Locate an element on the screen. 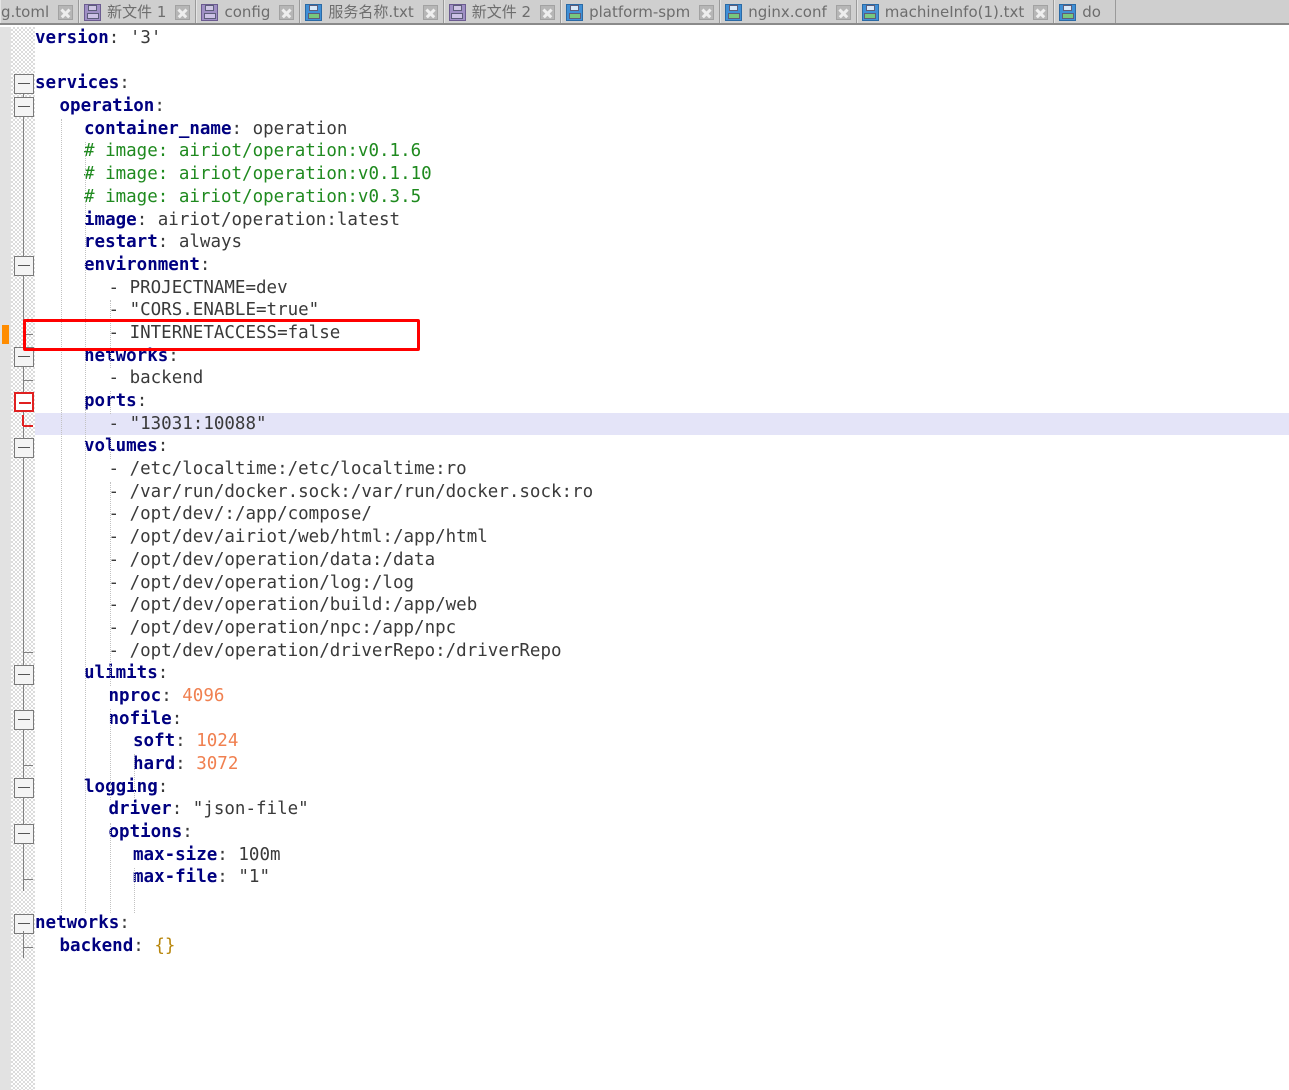 This screenshot has width=1289, height=1090. editor-tab: 新文件 2 is located at coordinates (502, 11).